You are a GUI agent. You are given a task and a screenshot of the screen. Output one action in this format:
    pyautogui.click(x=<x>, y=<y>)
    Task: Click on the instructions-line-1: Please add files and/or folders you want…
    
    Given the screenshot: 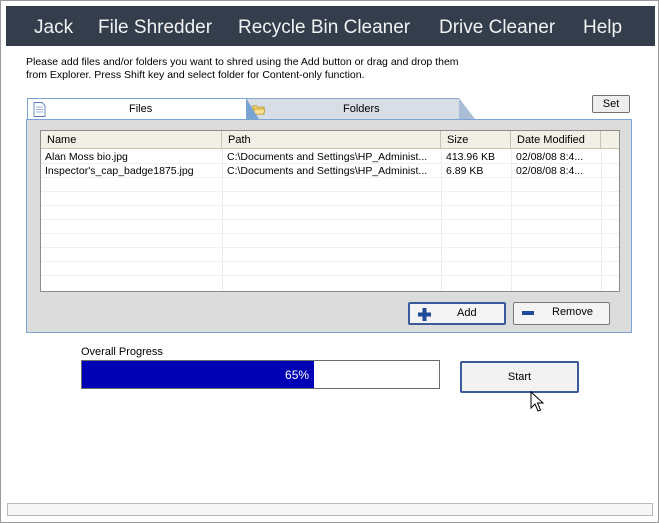 What is the action you would take?
    pyautogui.click(x=242, y=62)
    